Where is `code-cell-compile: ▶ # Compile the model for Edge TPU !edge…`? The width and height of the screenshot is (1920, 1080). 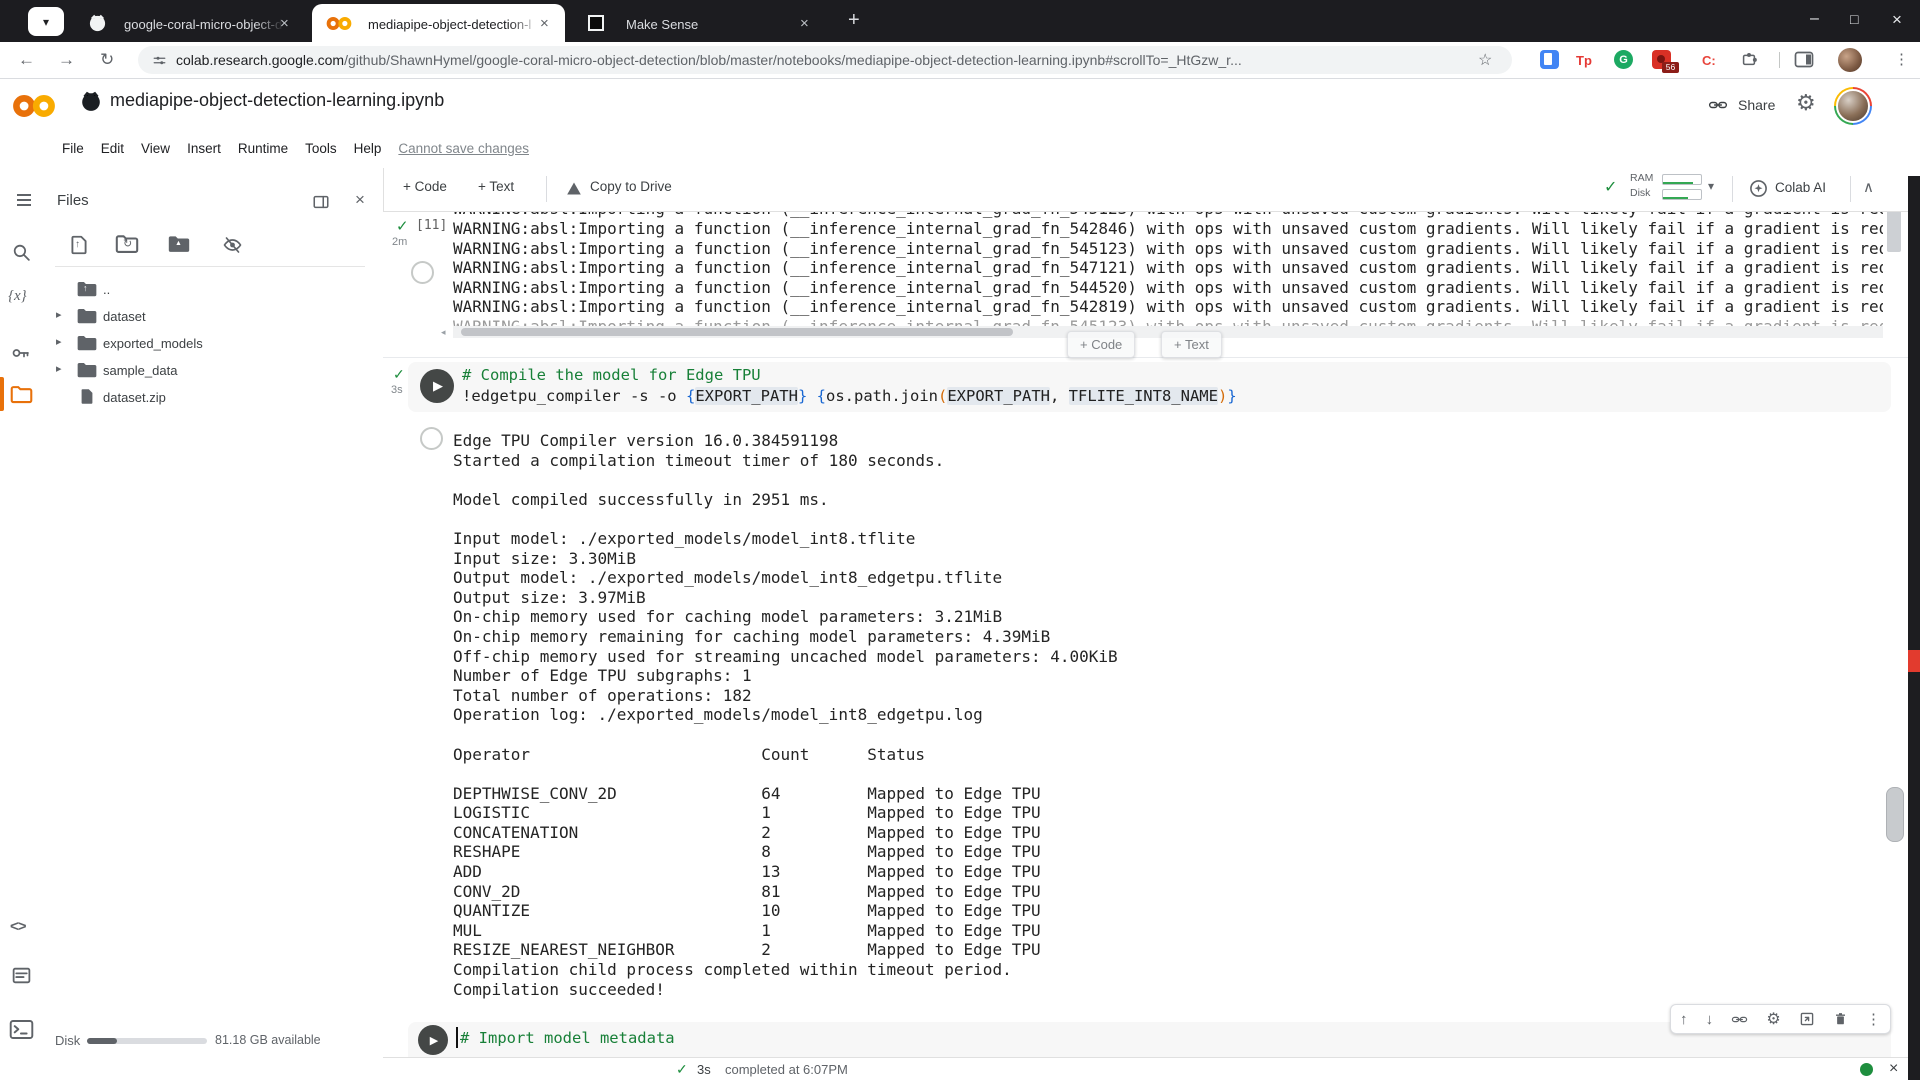 code-cell-compile: ▶ # Compile the model for Edge TPU !edge… is located at coordinates (1149, 387).